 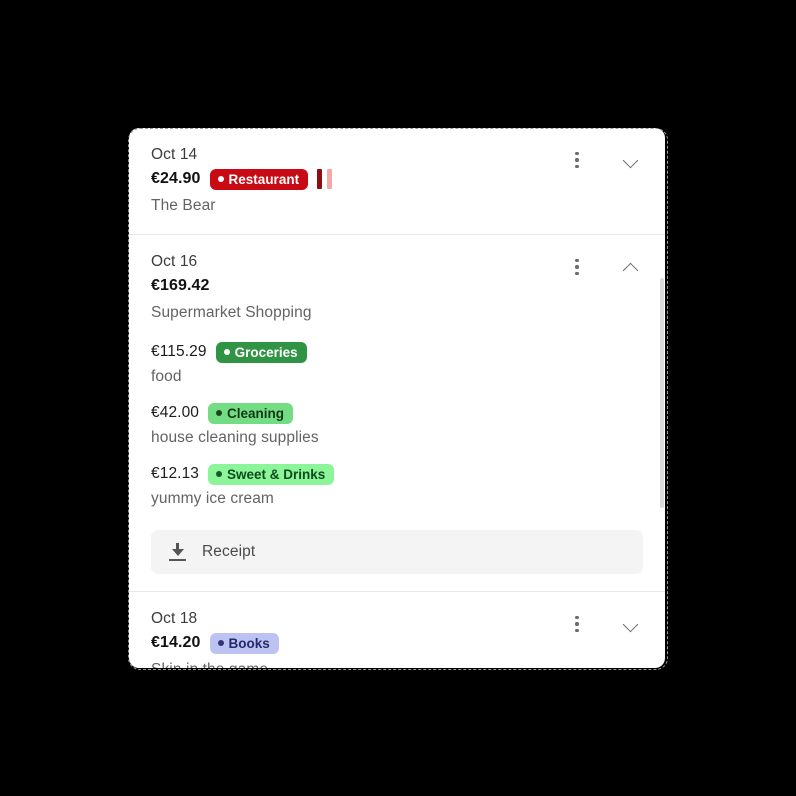 I want to click on category-badge: Restaurant, so click(x=259, y=179).